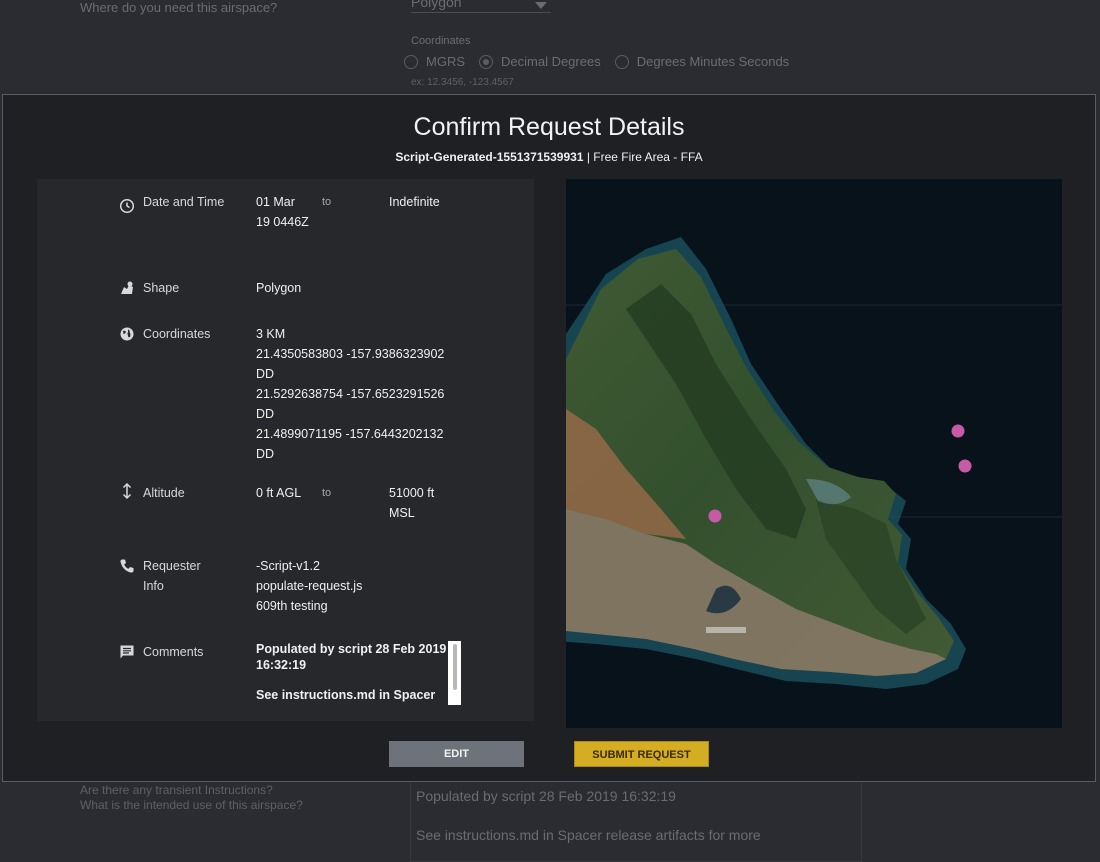 The width and height of the screenshot is (1100, 862). What do you see at coordinates (127, 334) in the screenshot?
I see `globe-icon` at bounding box center [127, 334].